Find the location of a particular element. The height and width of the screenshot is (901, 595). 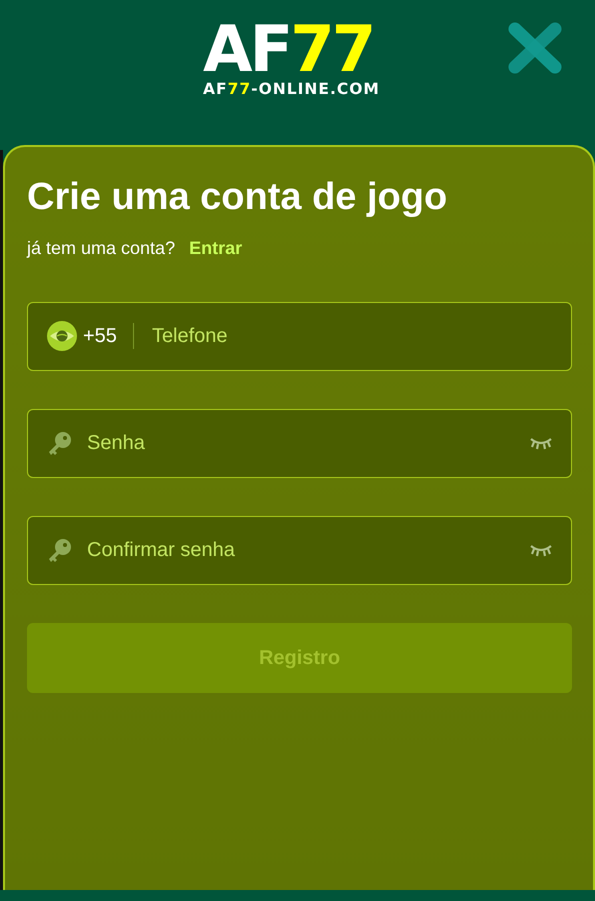

country-code: +55 is located at coordinates (100, 336).